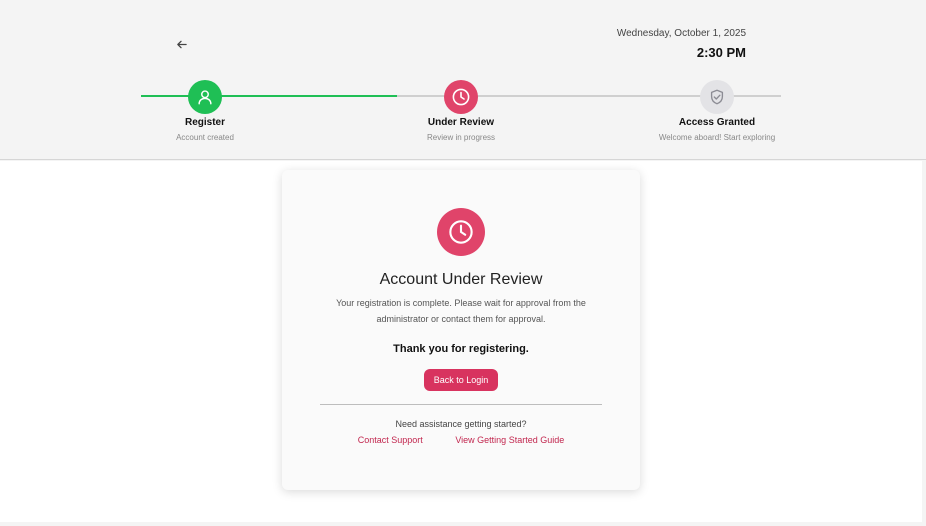  What do you see at coordinates (461, 279) in the screenshot?
I see `card-title: Account Under Review` at bounding box center [461, 279].